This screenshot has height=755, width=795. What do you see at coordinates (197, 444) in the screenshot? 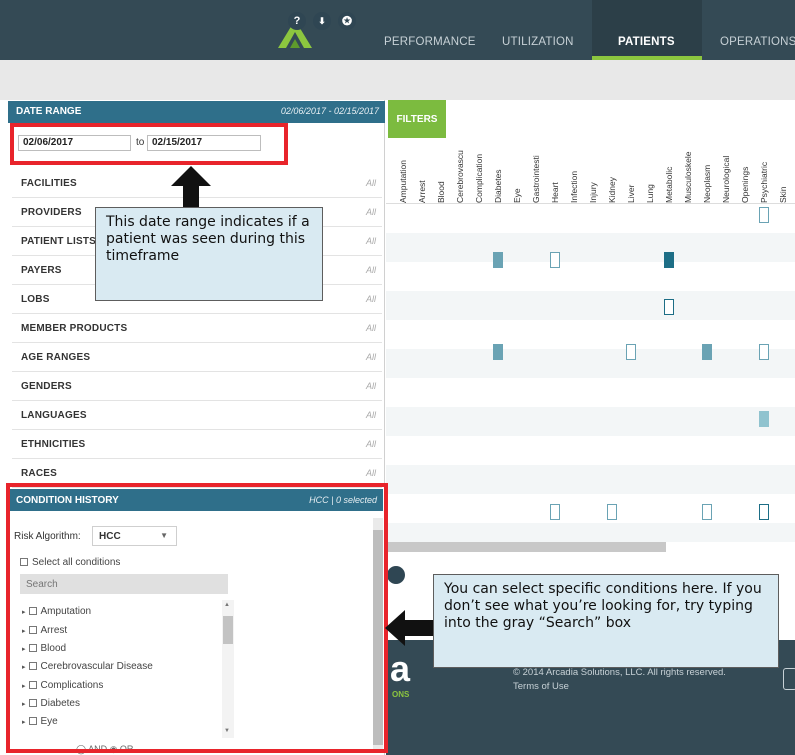
I see `filter-row-ethnicities: ETHNICITIES All` at bounding box center [197, 444].